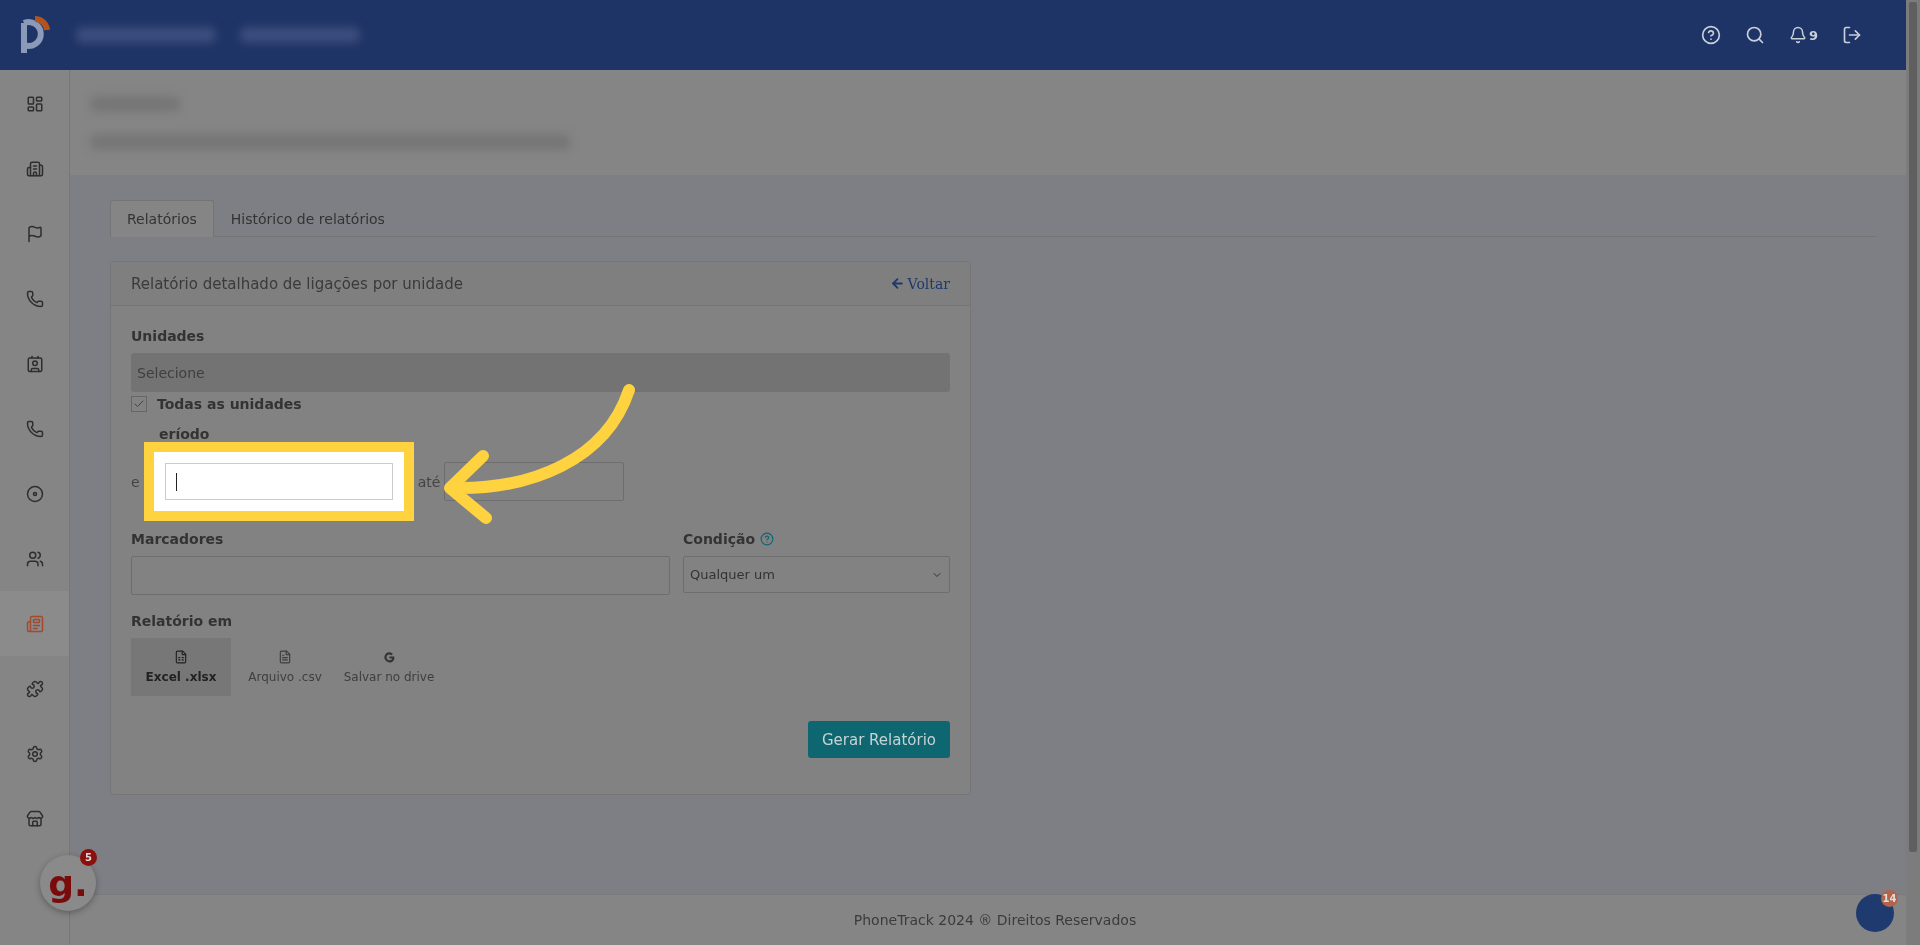 The width and height of the screenshot is (1920, 945). I want to click on tab: Histórico de relatórios, so click(307, 218).